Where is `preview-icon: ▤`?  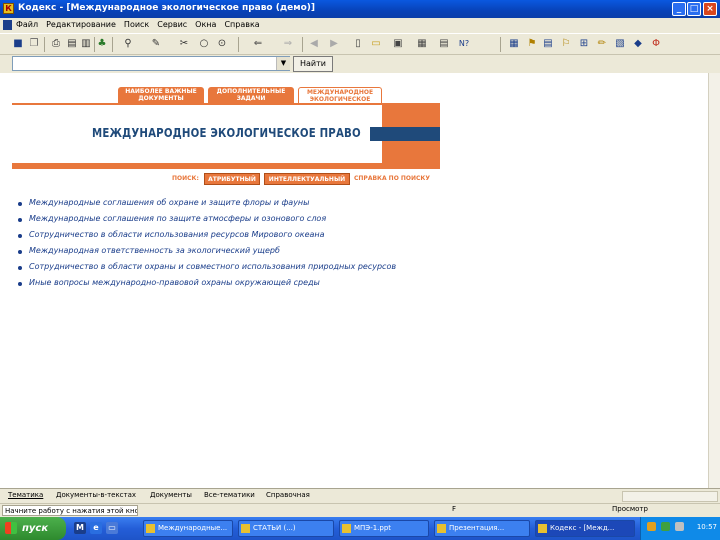 preview-icon: ▤ is located at coordinates (72, 44).